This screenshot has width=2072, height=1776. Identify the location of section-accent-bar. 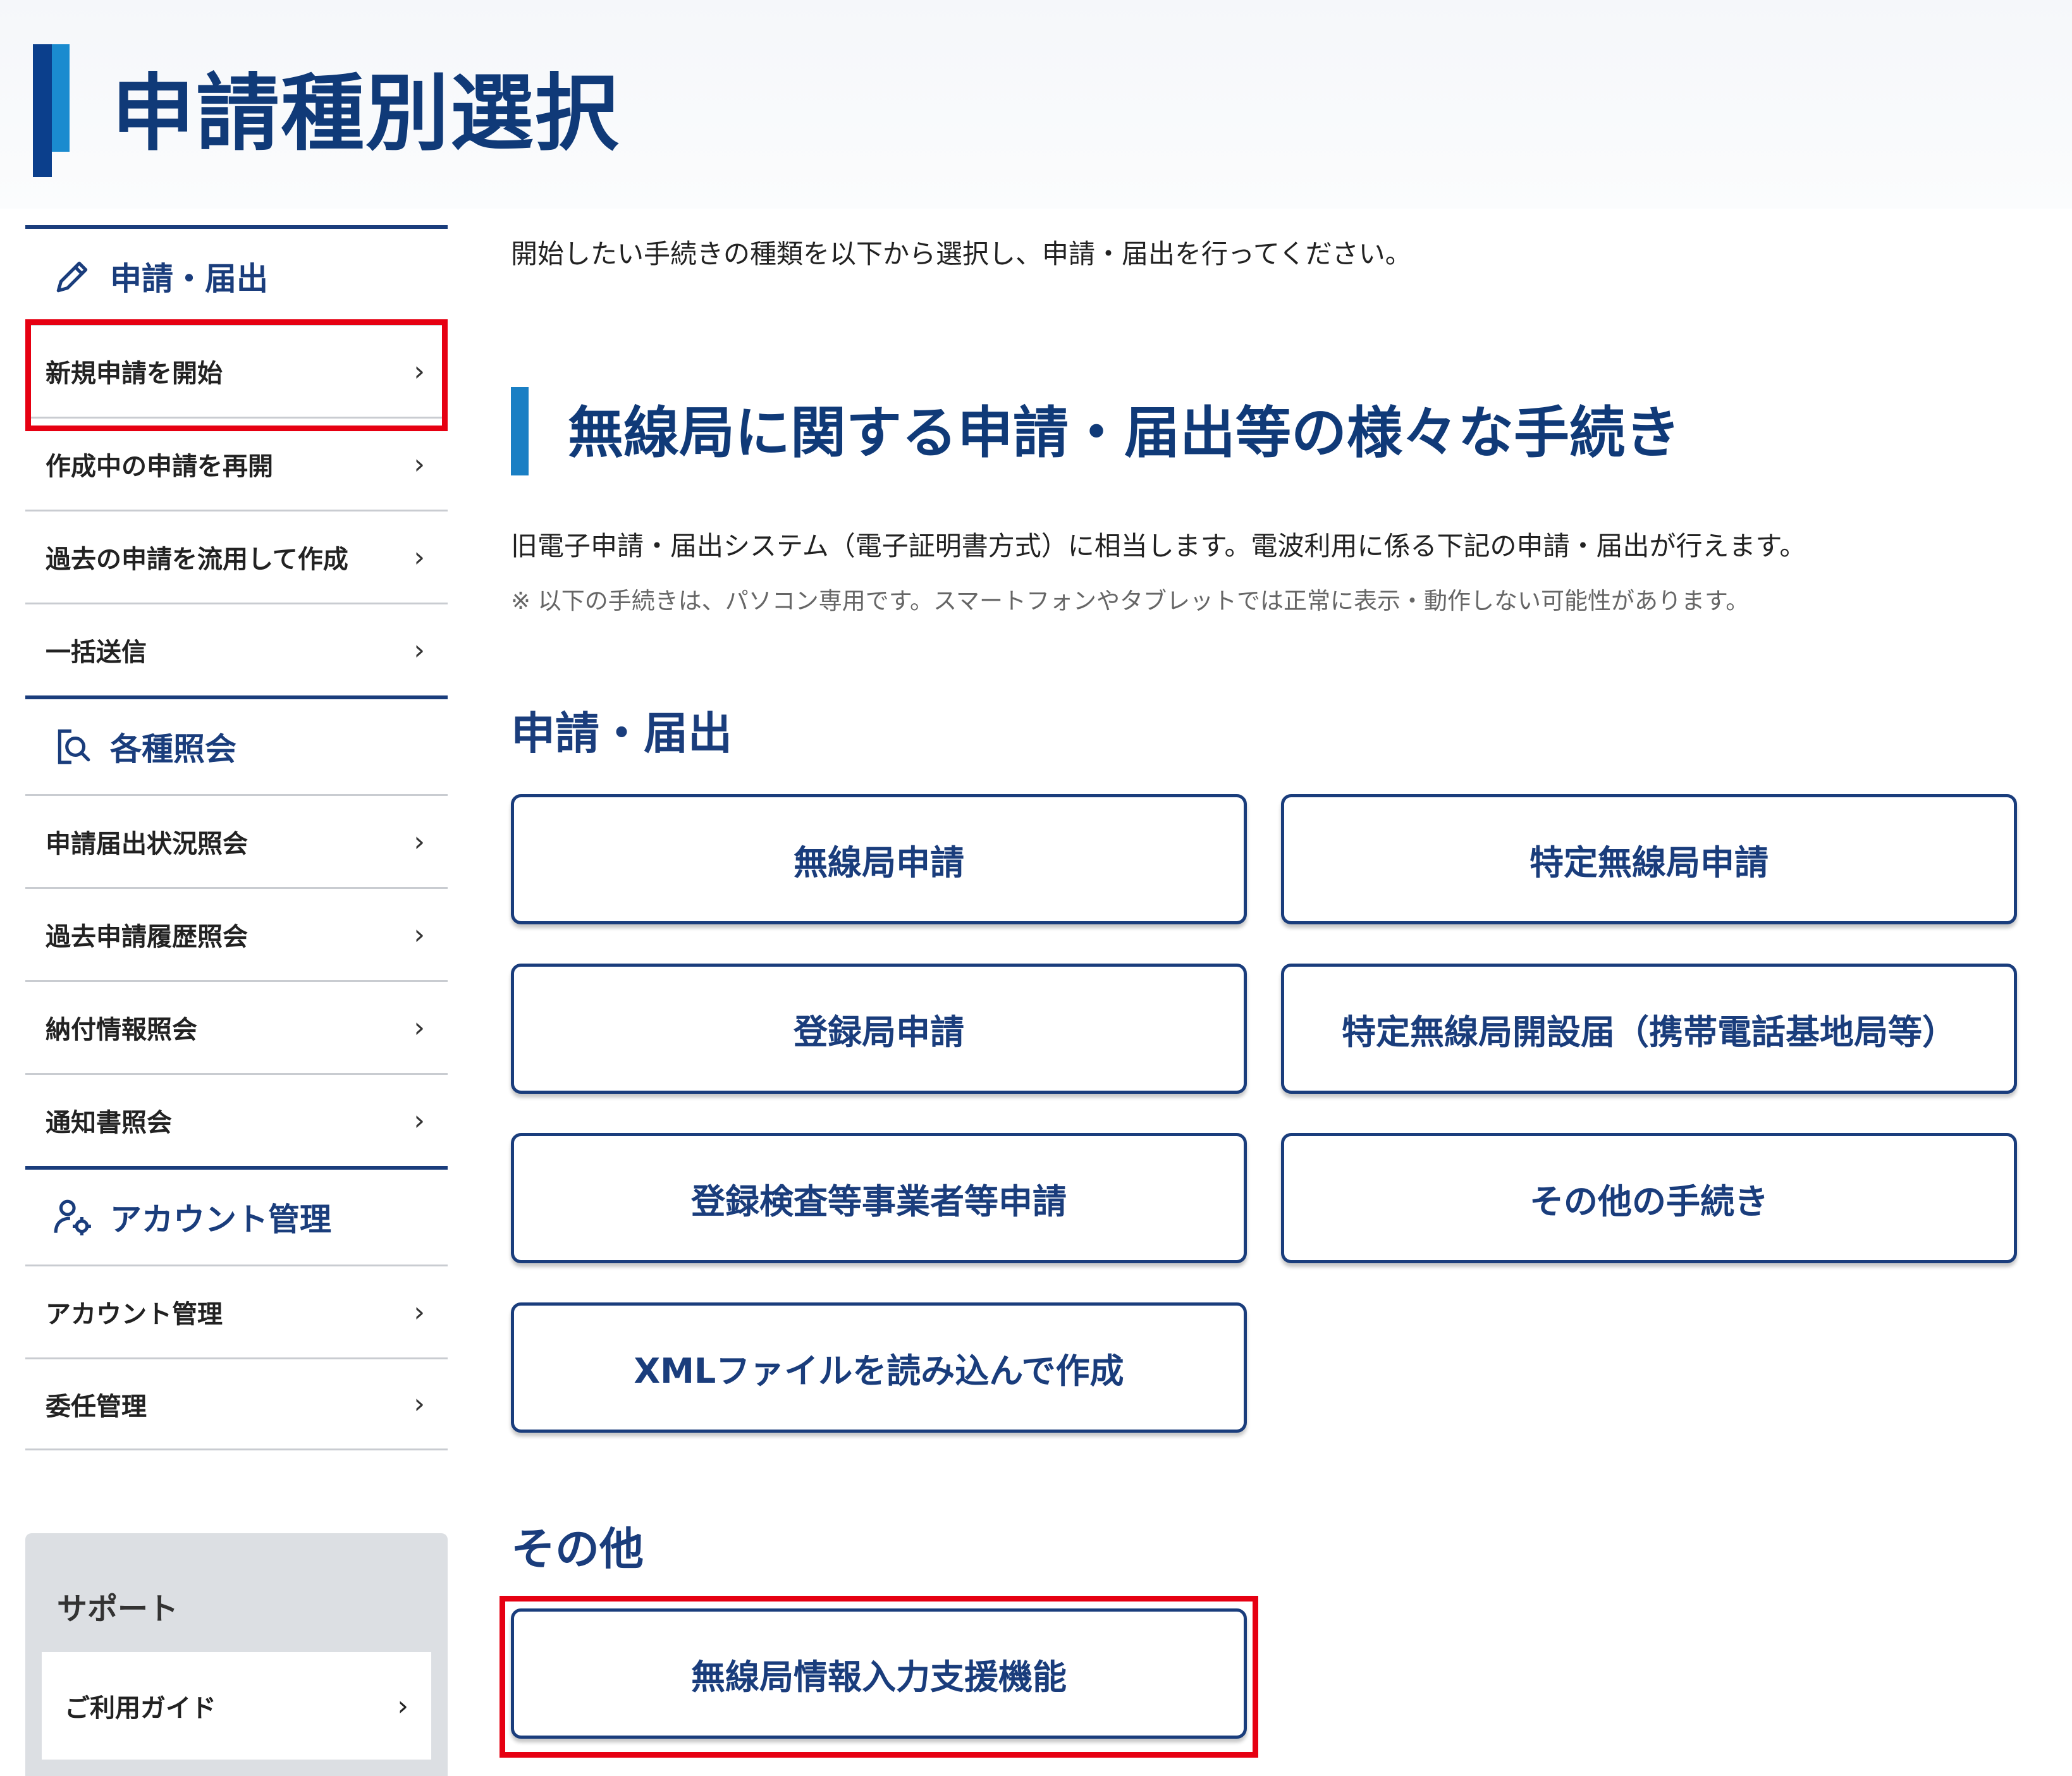
(520, 431).